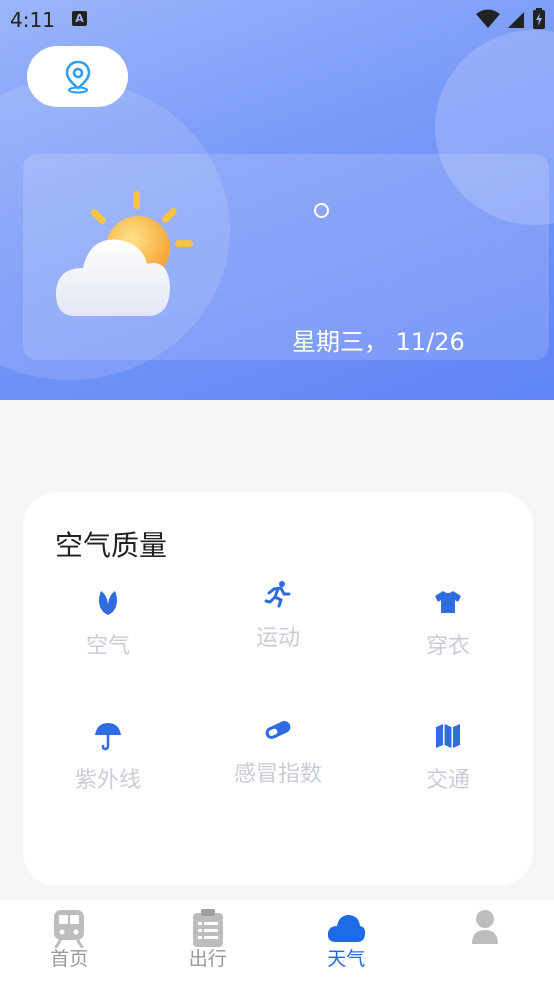 The image size is (554, 984). I want to click on map-icon, so click(448, 736).